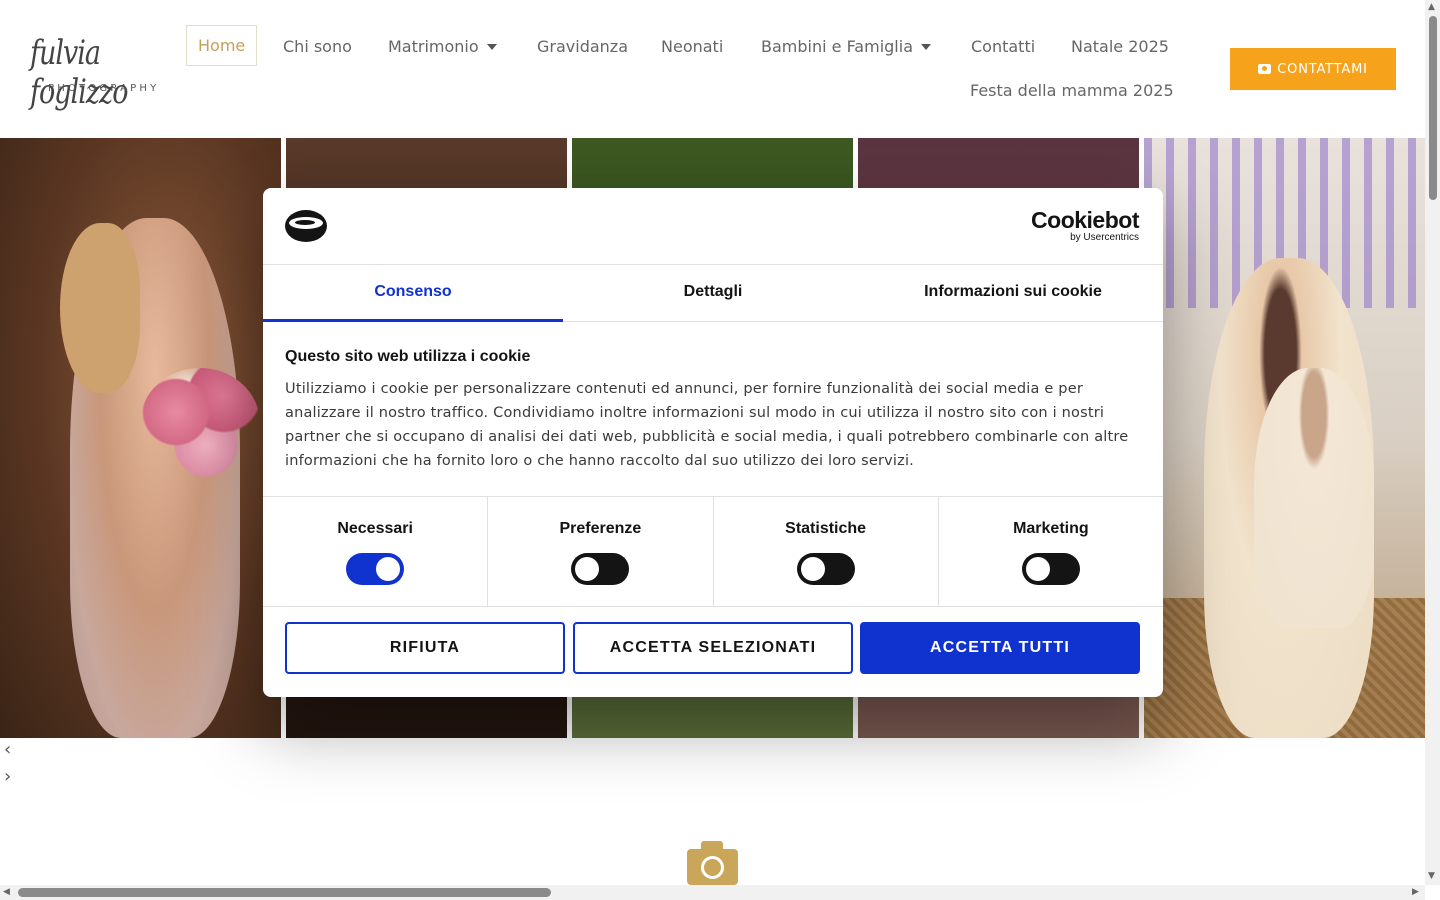  What do you see at coordinates (1120, 46) in the screenshot?
I see `nav-natale-2025: Natale 2025` at bounding box center [1120, 46].